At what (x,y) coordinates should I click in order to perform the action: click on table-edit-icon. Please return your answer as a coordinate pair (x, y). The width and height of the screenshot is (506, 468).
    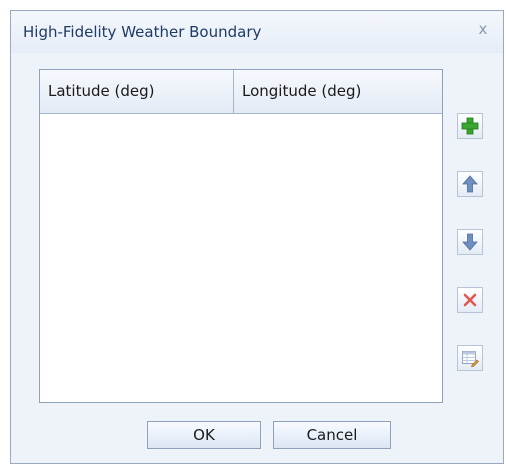
    Looking at the image, I should click on (470, 359).